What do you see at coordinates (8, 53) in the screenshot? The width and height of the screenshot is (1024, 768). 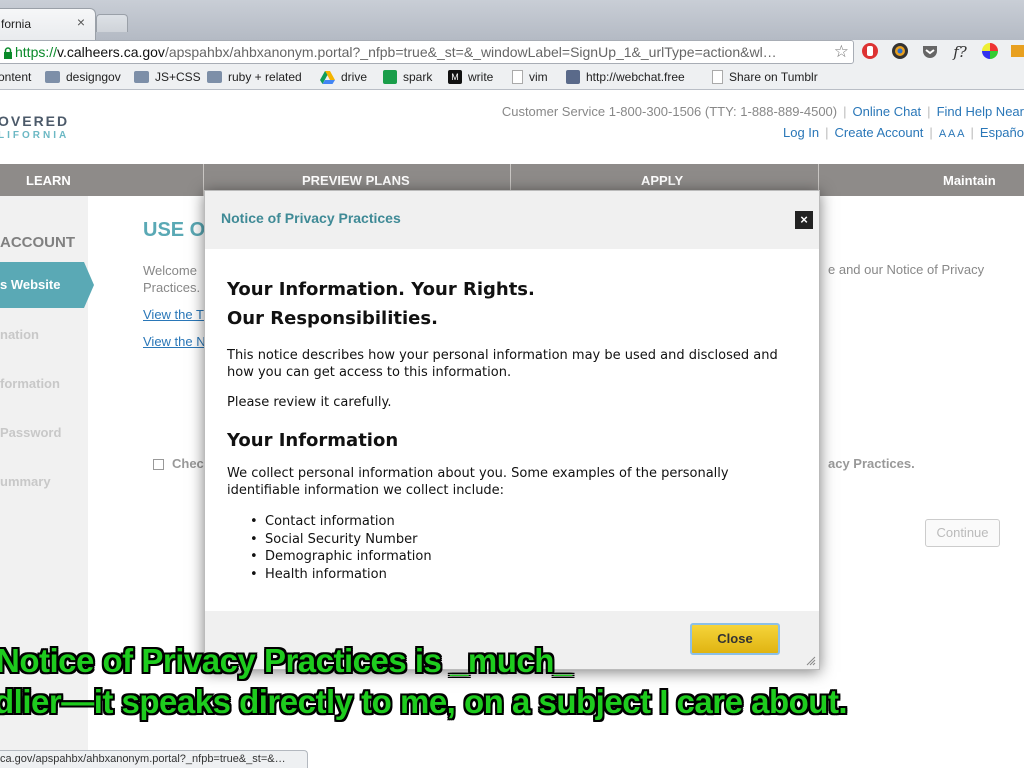 I see `lock-icon` at bounding box center [8, 53].